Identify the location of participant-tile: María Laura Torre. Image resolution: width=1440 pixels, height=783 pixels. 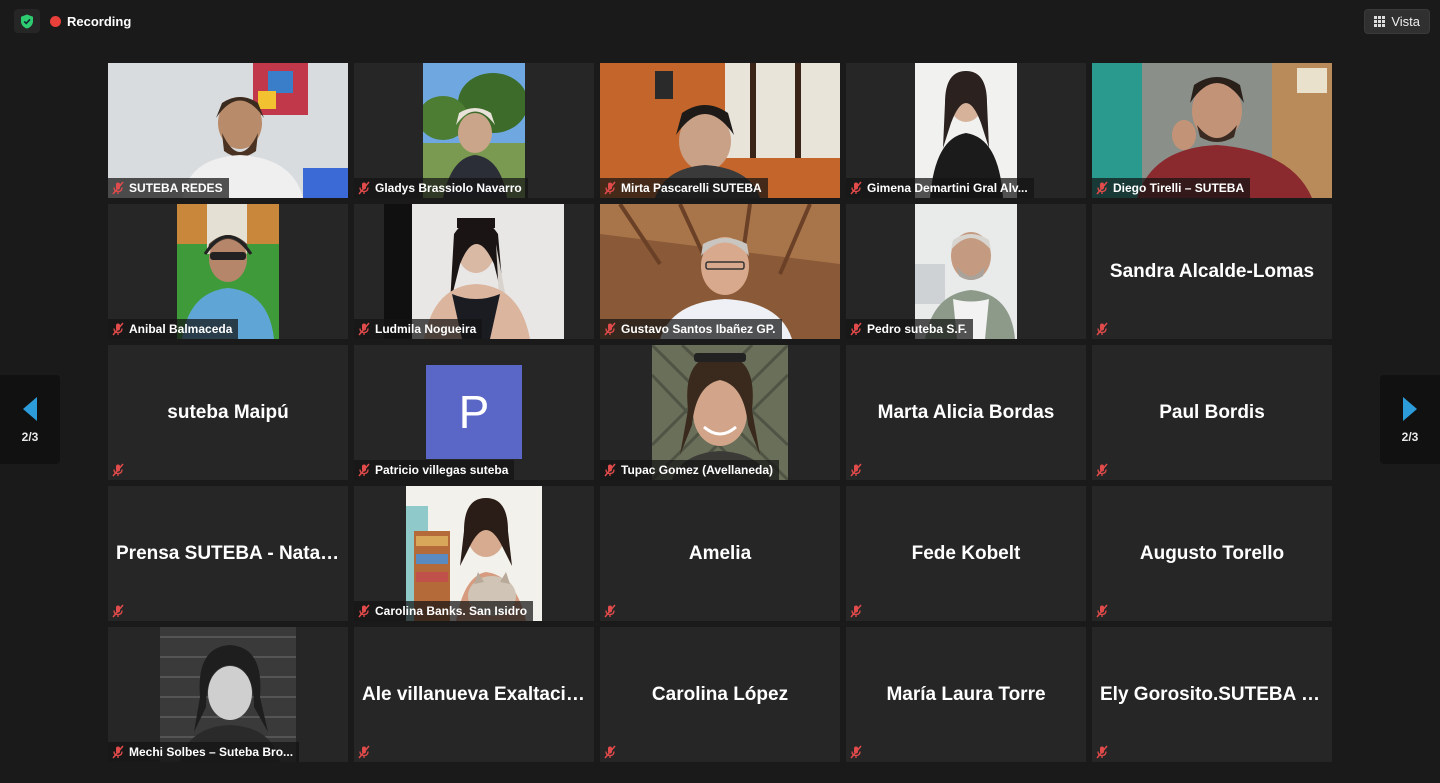
(966, 694).